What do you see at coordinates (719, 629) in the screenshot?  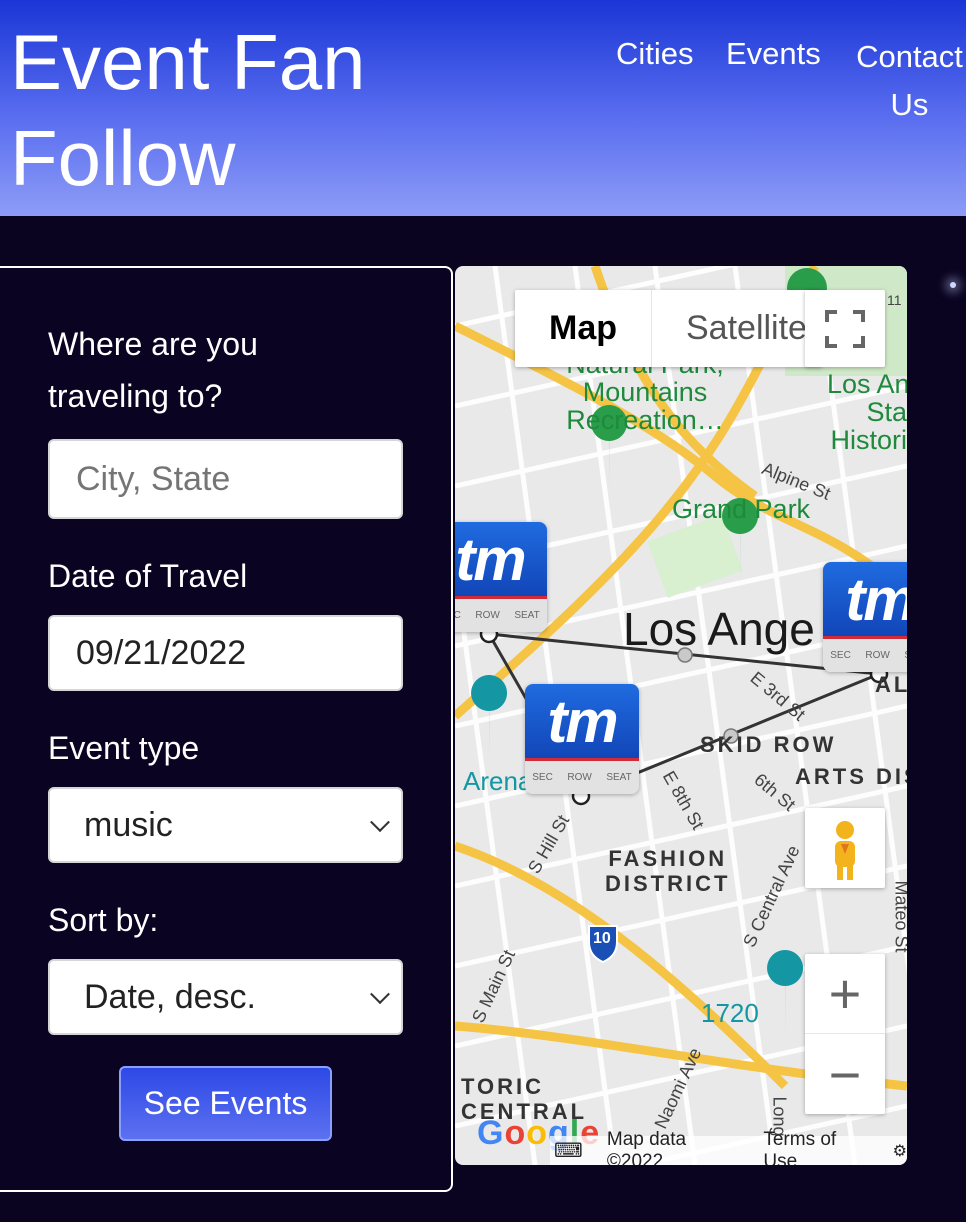 I see `map-label-city: Los Ange` at bounding box center [719, 629].